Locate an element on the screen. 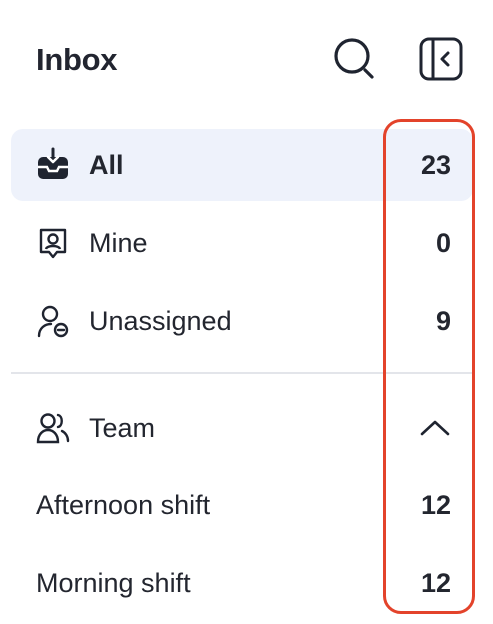  nav-item-label: Mine is located at coordinates (118, 242).